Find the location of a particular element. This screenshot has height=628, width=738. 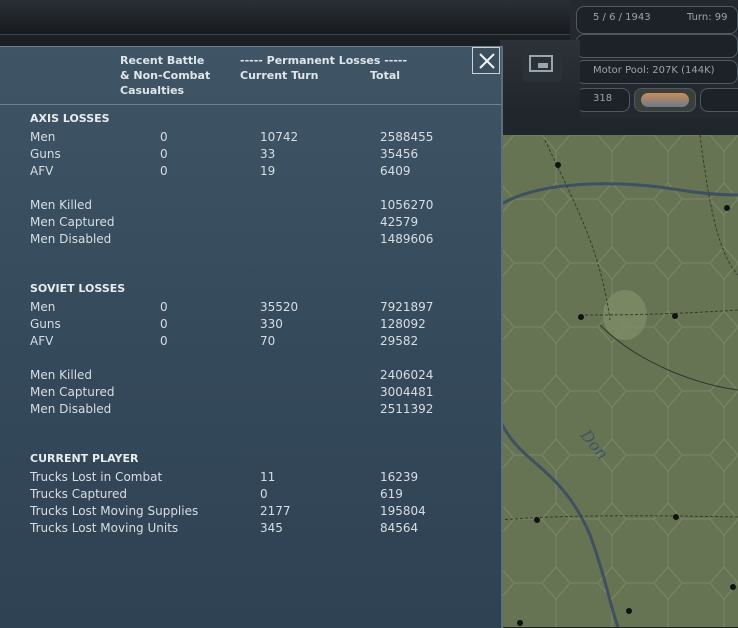

trucks-supplies-label: Trucks Lost Moving Supplies is located at coordinates (114, 511).